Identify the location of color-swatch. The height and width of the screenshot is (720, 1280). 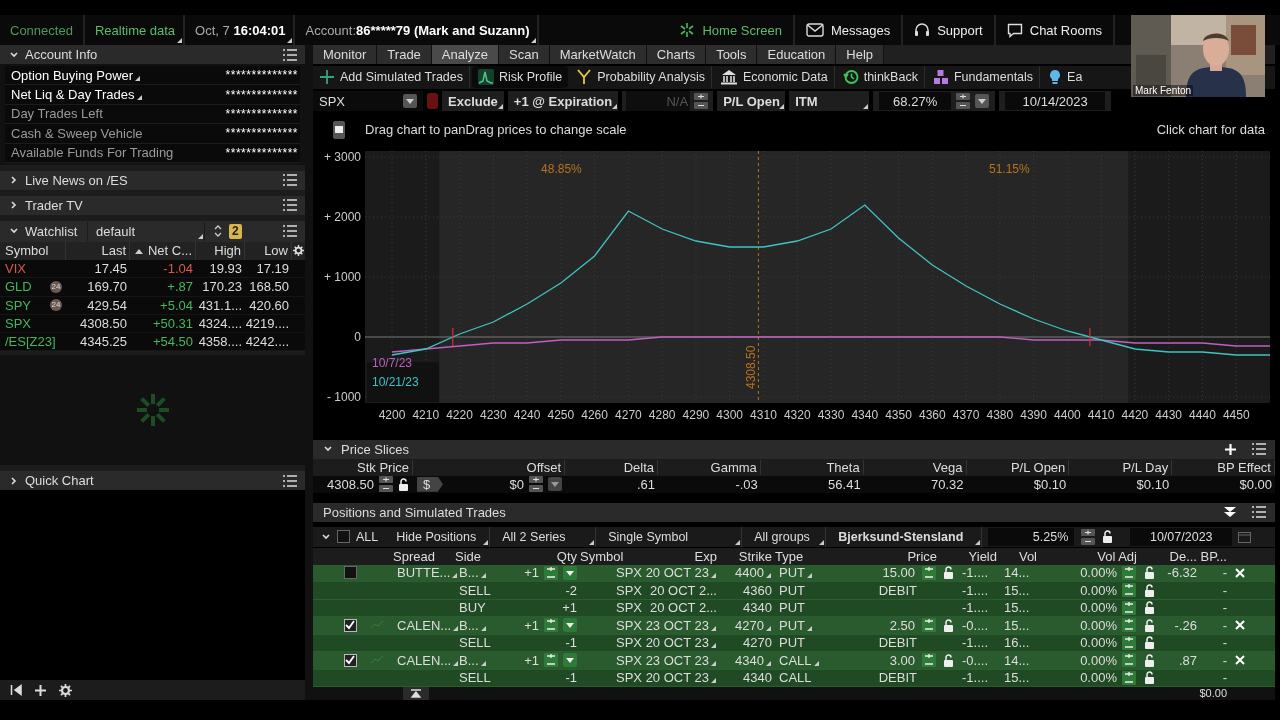
(432, 101).